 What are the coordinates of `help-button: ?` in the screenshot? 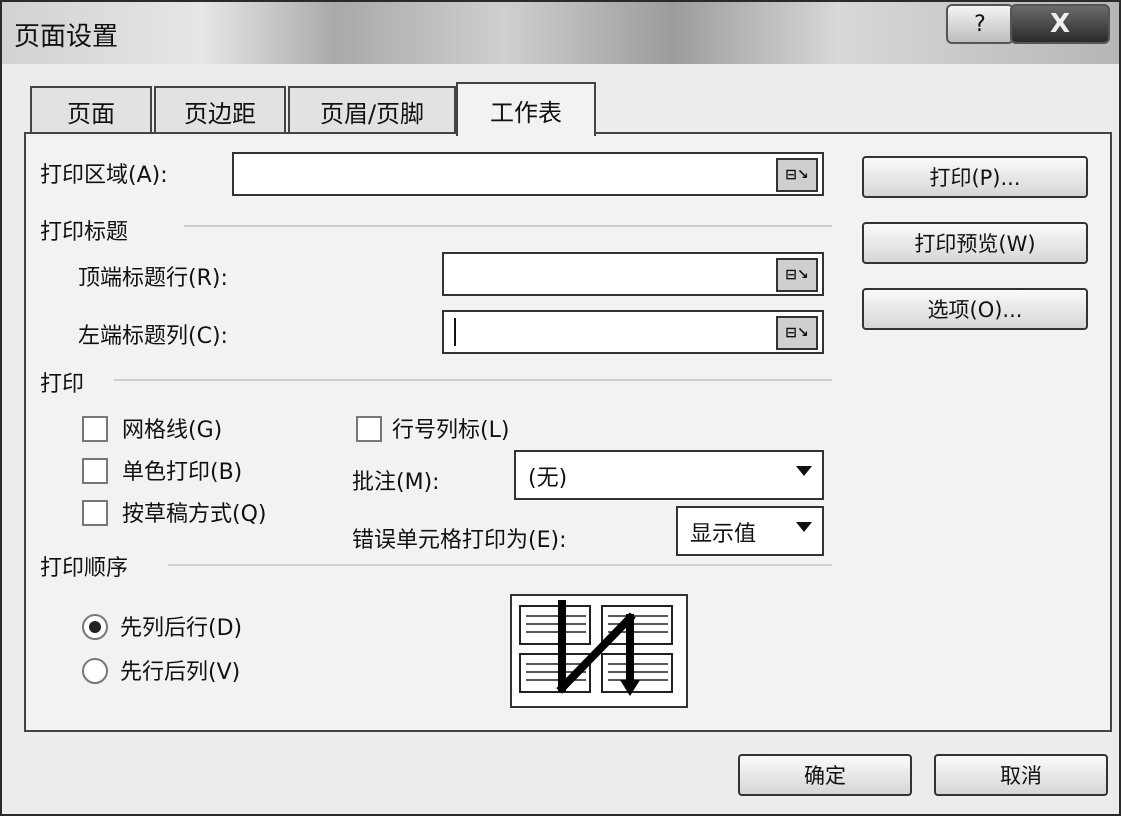 It's located at (980, 24).